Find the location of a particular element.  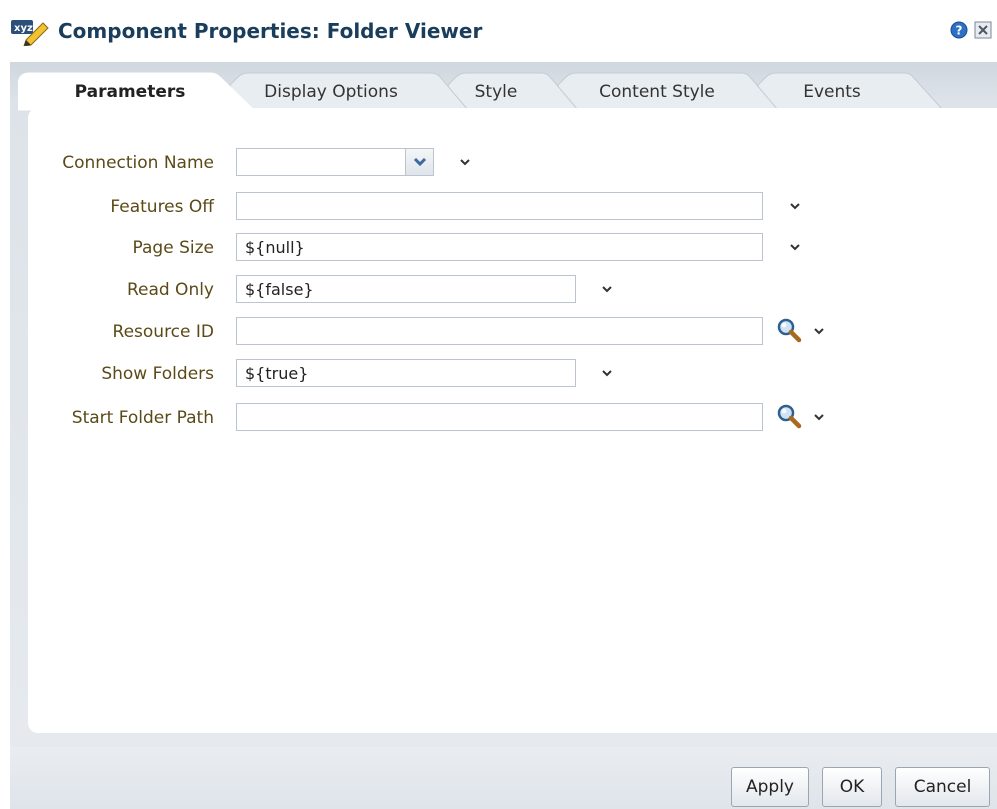

tab-content-style: Content Style is located at coordinates (657, 92).